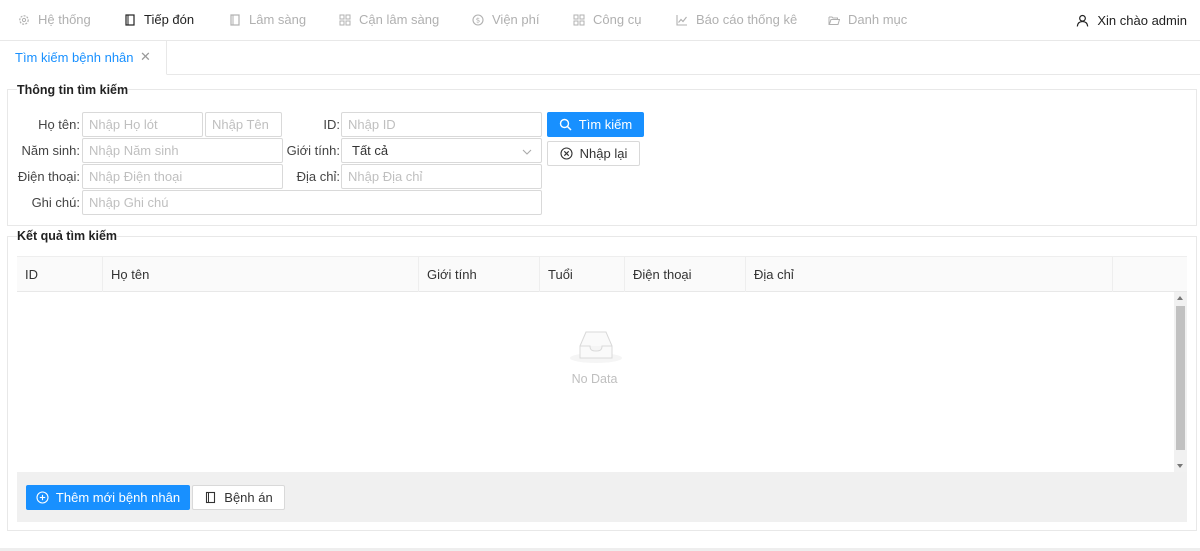  Describe the element at coordinates (527, 152) in the screenshot. I see `chevron-down-icon` at that location.